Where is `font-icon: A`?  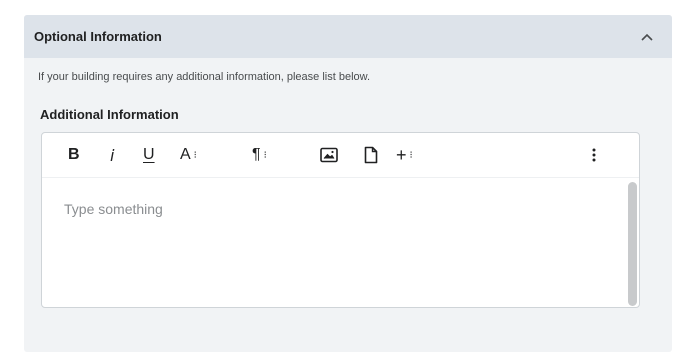 font-icon: A is located at coordinates (185, 154).